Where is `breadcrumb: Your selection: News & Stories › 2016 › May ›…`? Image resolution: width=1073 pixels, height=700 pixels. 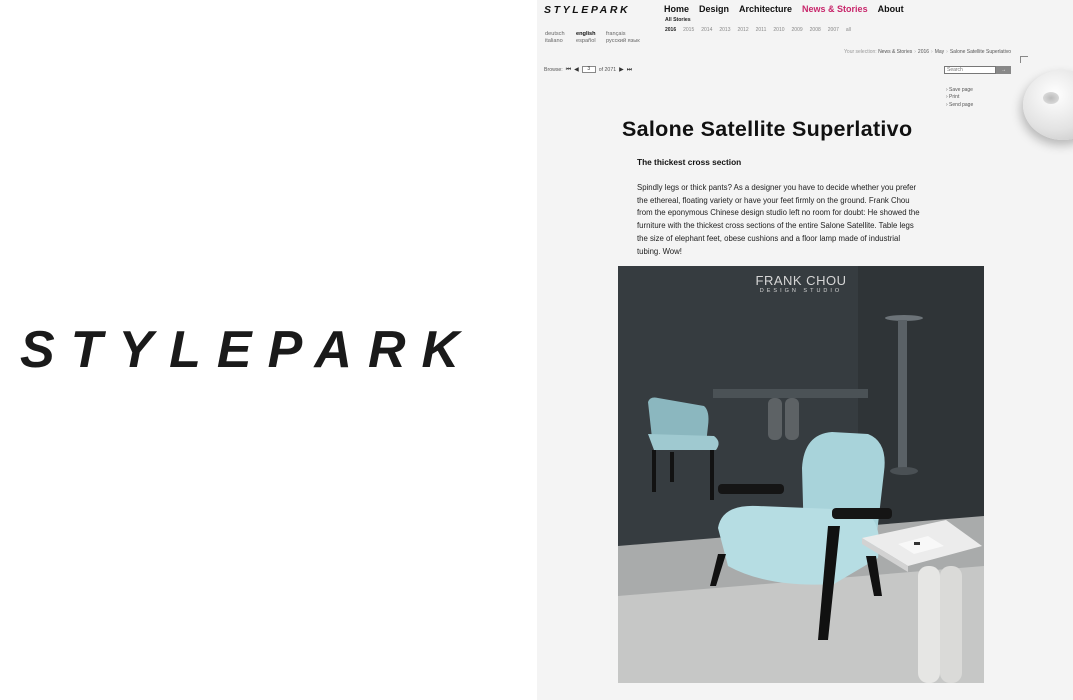 breadcrumb: Your selection: News & Stories › 2016 › May ›… is located at coordinates (927, 52).